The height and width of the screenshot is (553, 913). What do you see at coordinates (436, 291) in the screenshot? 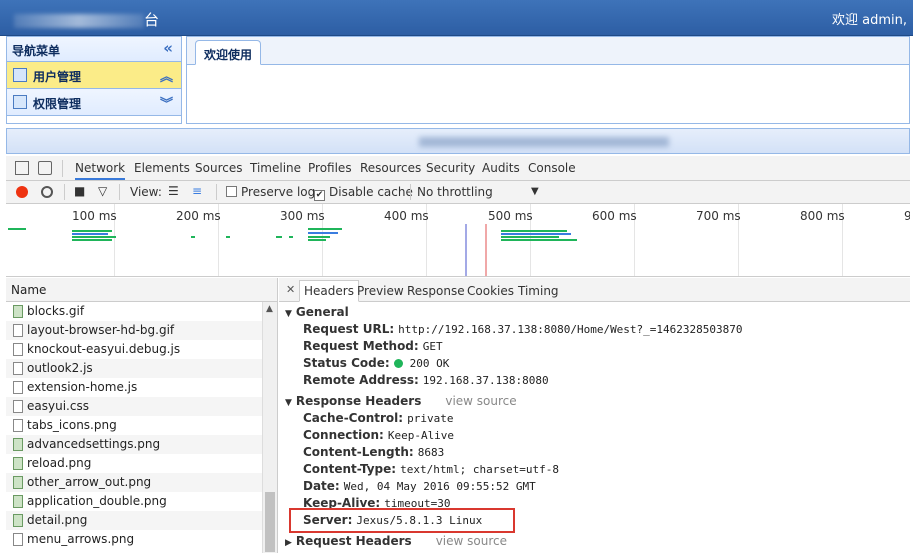
I see `tab-response: Response` at bounding box center [436, 291].